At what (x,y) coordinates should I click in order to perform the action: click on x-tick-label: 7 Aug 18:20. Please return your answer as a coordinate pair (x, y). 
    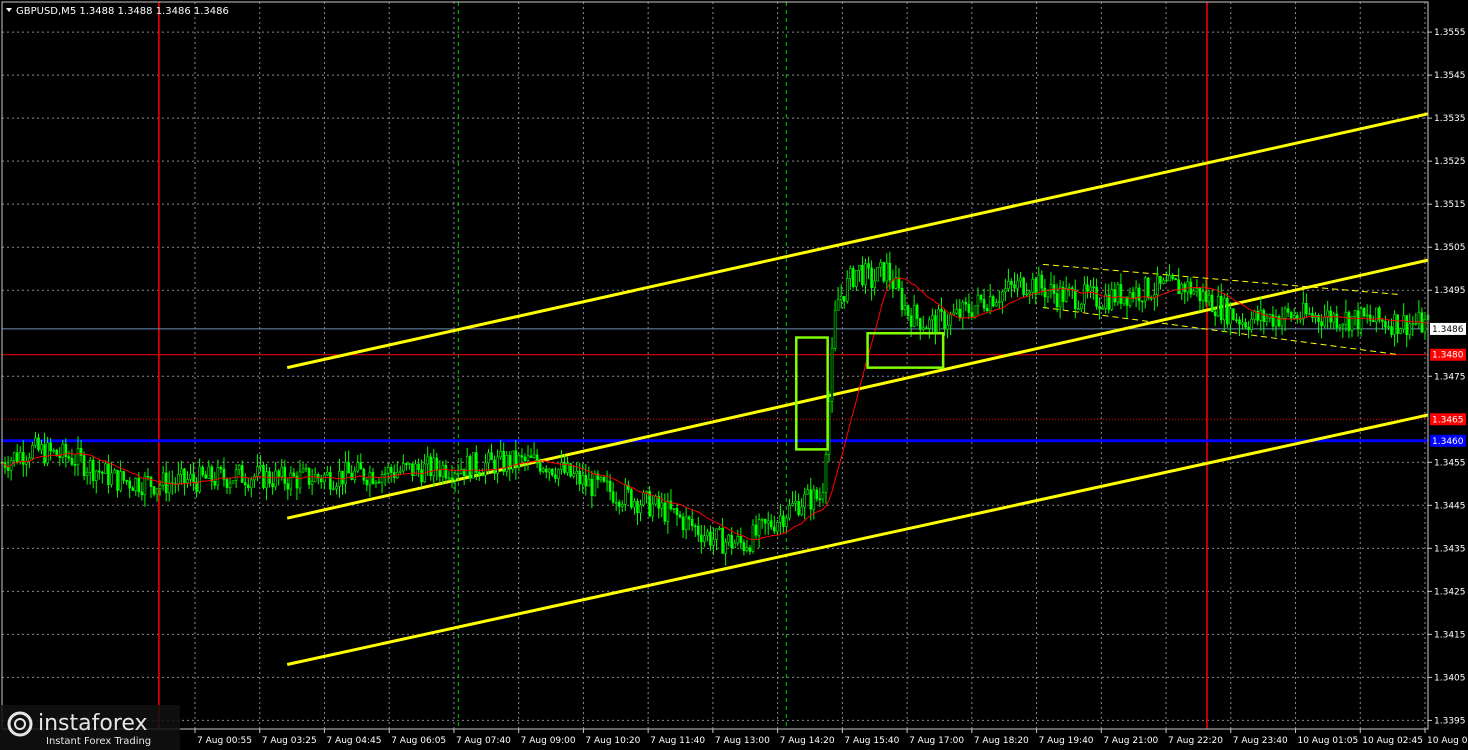
    Looking at the image, I should click on (1001, 741).